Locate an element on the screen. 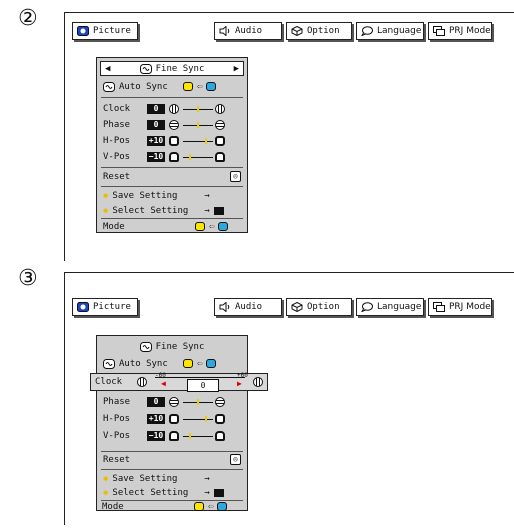  h-pos-start-icon is located at coordinates (174, 418).